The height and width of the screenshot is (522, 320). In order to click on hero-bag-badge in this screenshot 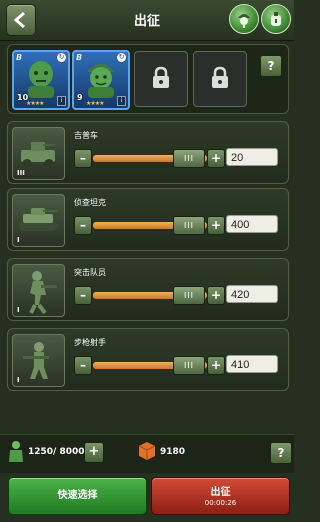, I will do `click(276, 19)`.